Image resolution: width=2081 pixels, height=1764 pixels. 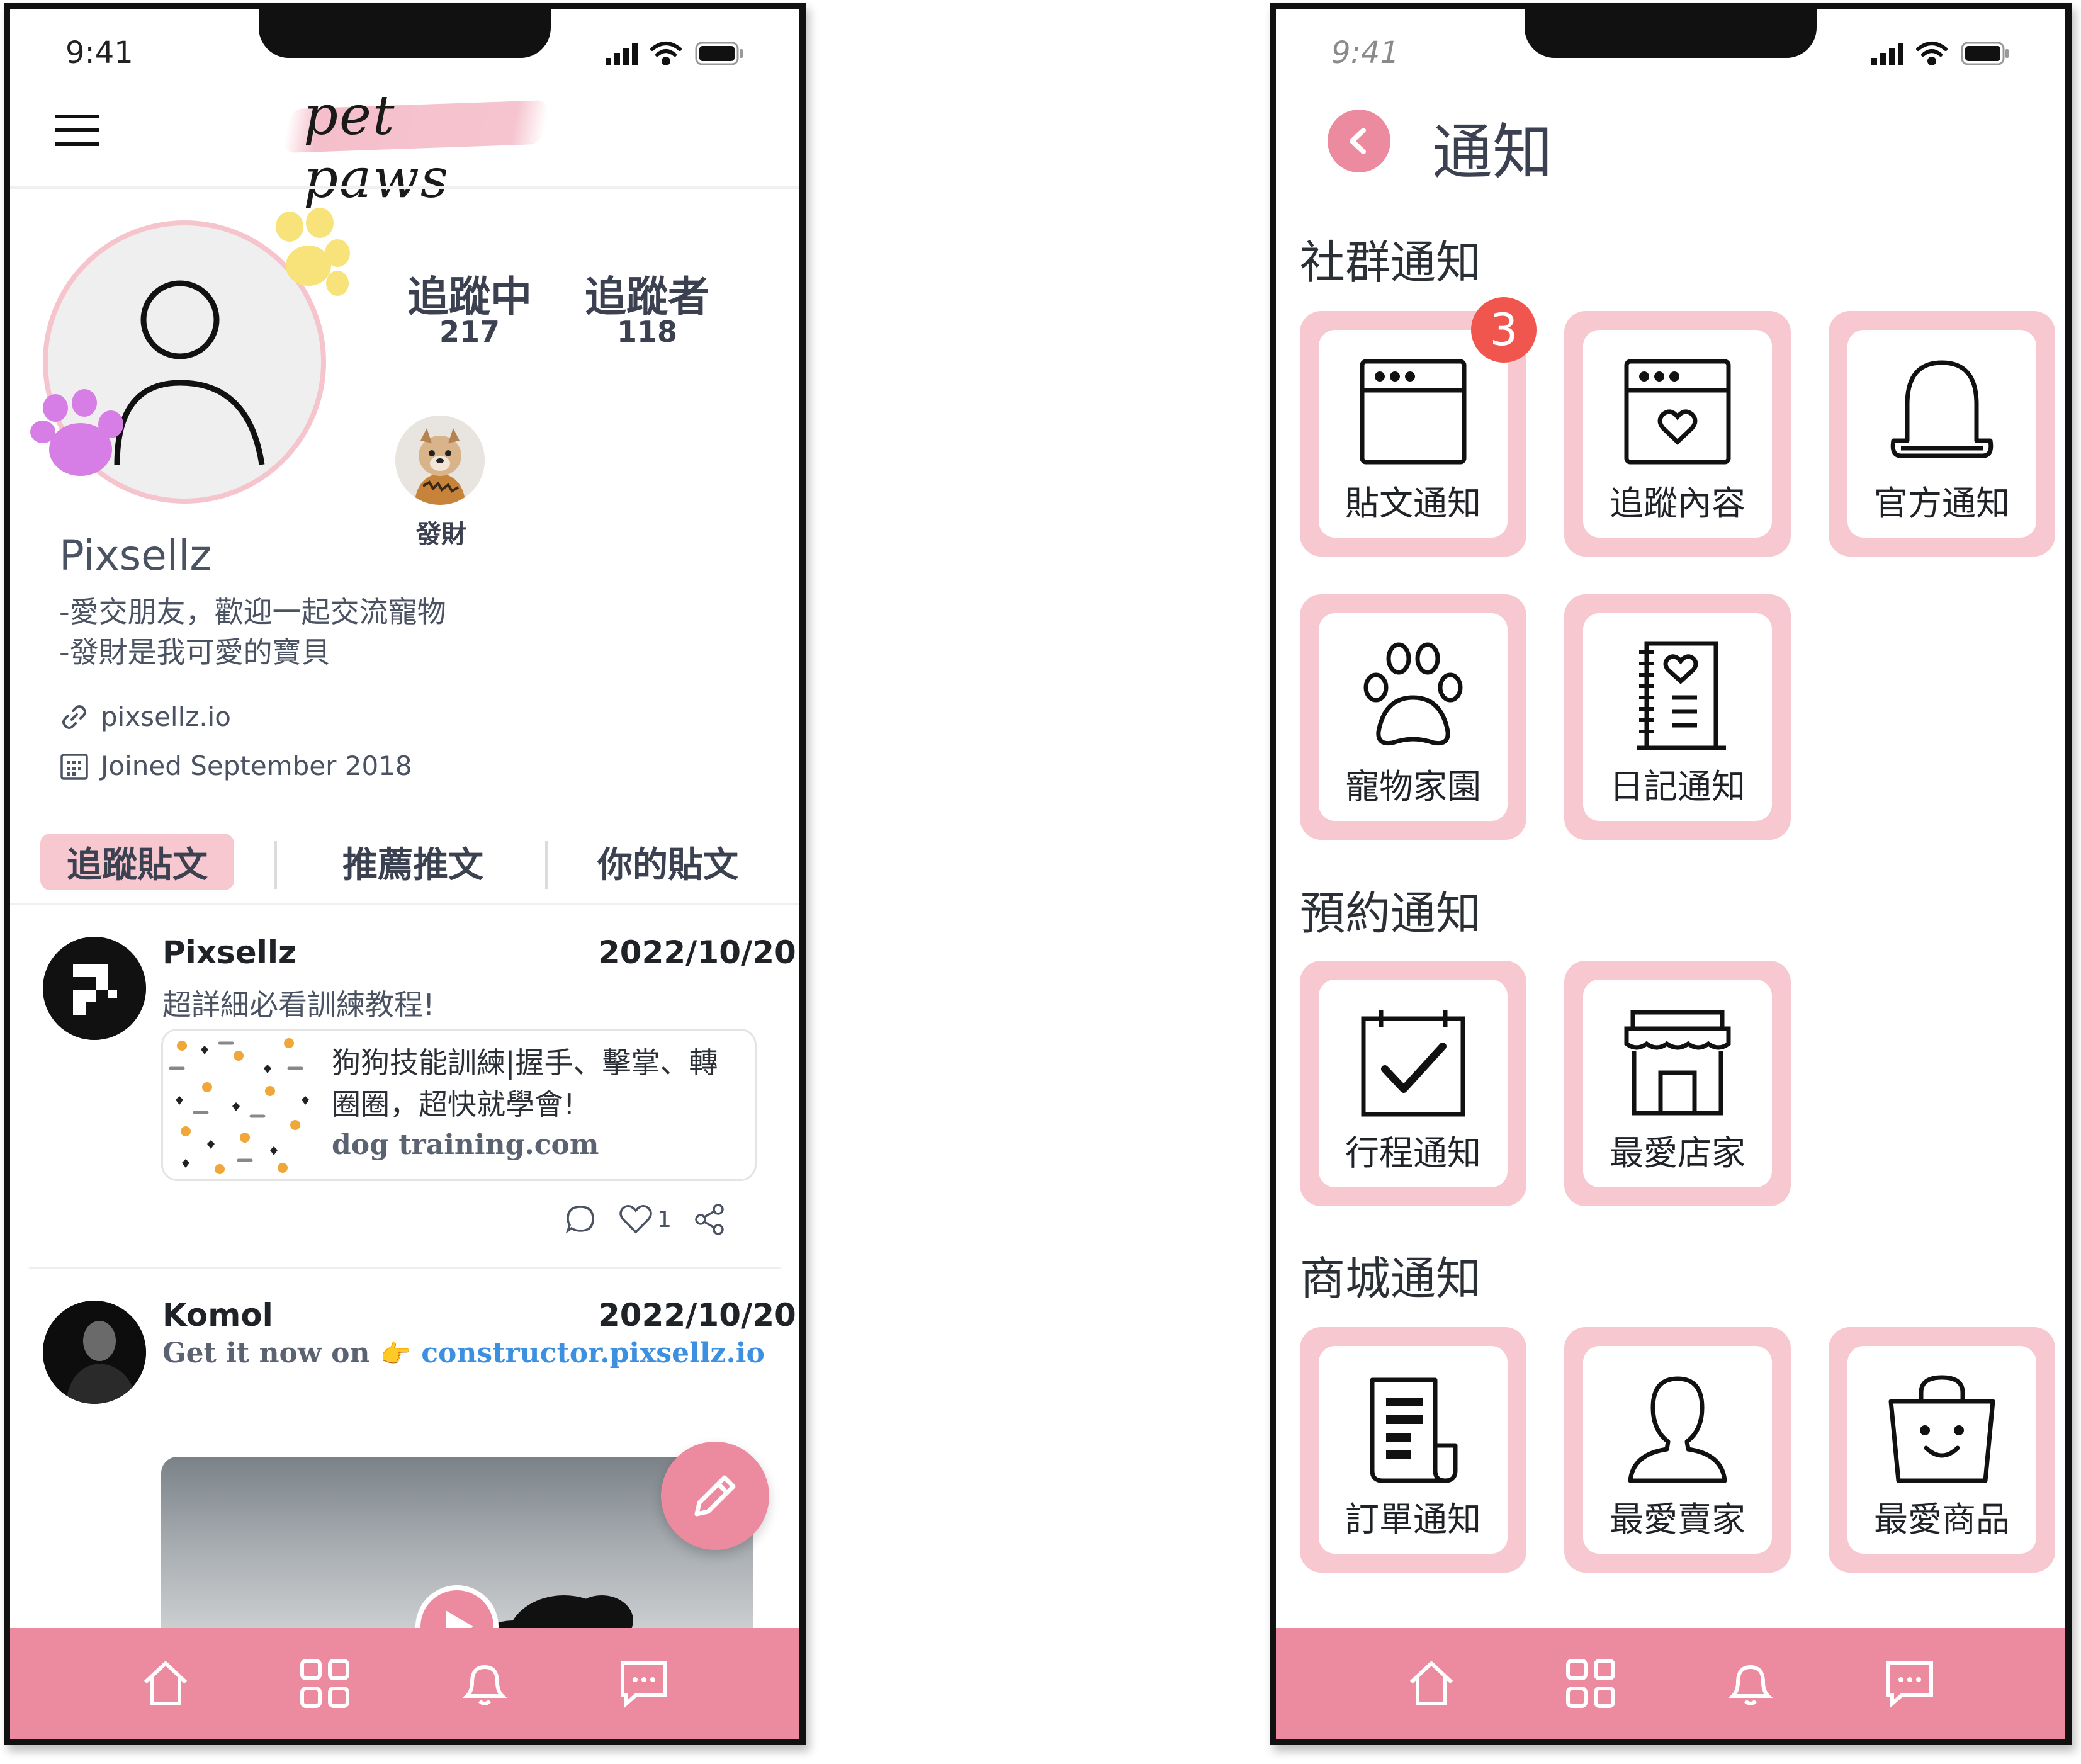 What do you see at coordinates (299, 1005) in the screenshot?
I see `post-text: 超詳細必看訓練教程!` at bounding box center [299, 1005].